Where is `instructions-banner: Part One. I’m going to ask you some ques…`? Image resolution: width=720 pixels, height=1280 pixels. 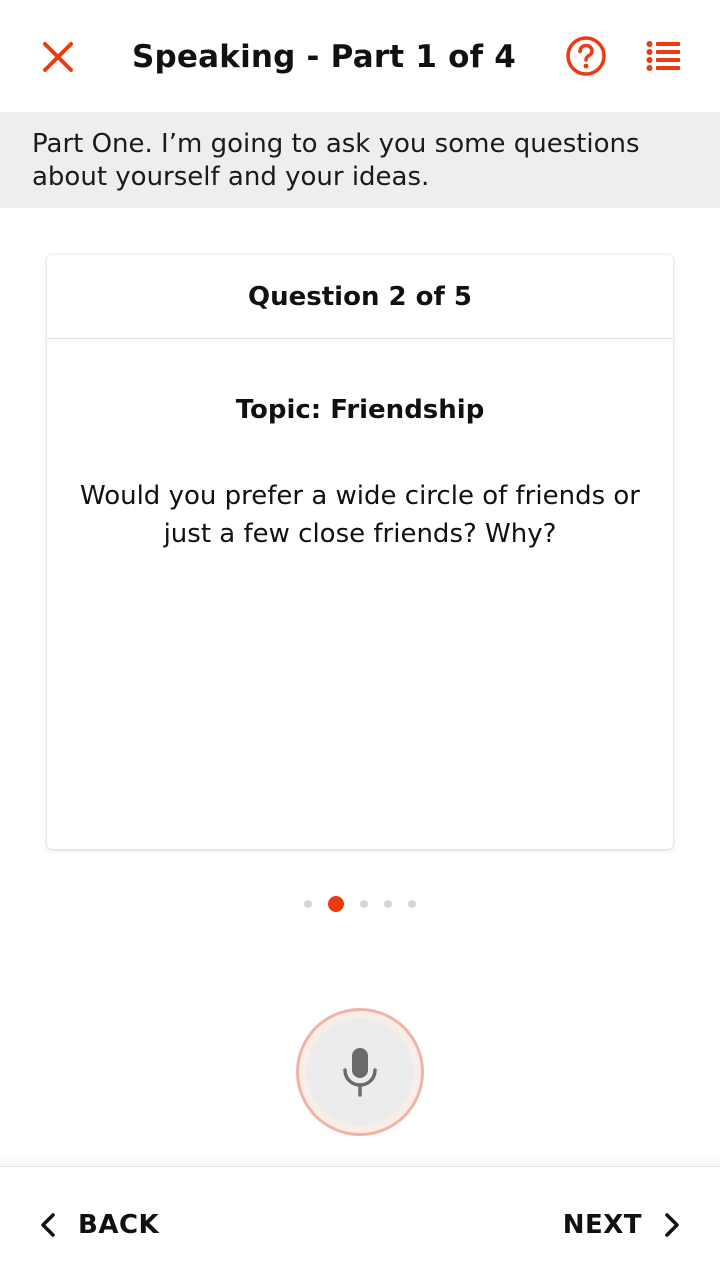
instructions-banner: Part One. I’m going to ask you some ques… is located at coordinates (360, 160).